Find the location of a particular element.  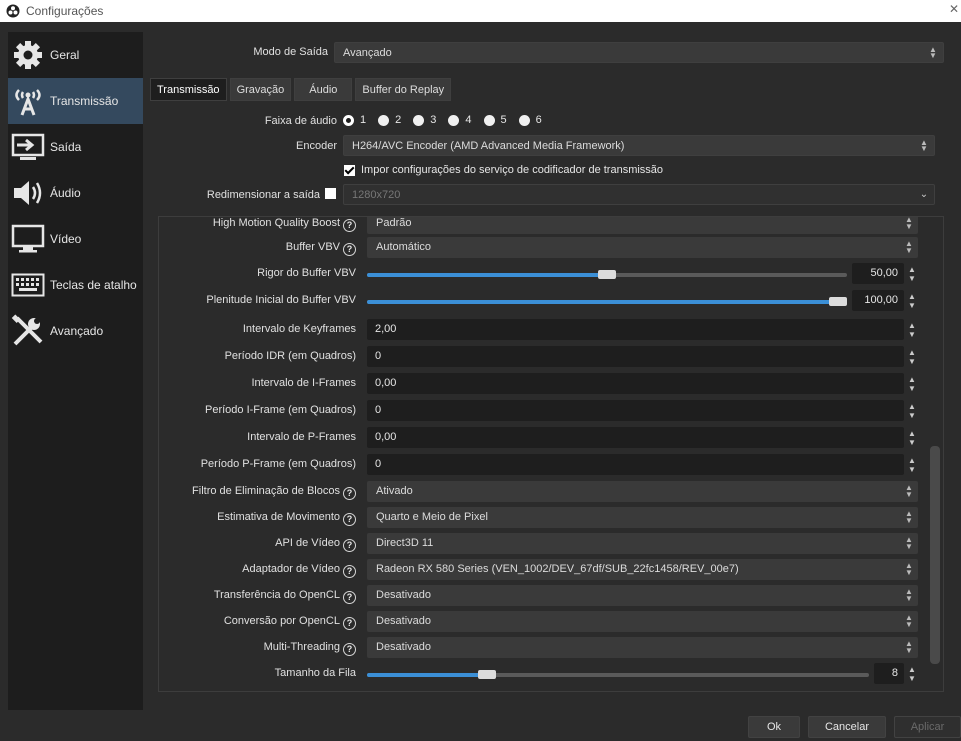

iframe-interval-input: 0,00 is located at coordinates (635, 383).